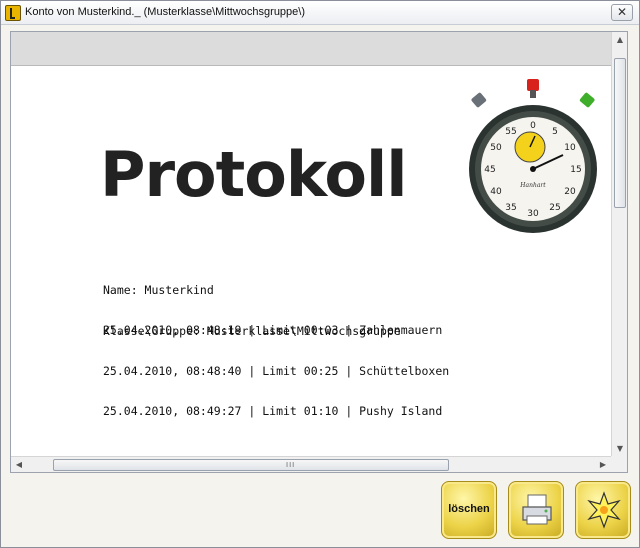 This screenshot has width=640, height=548. What do you see at coordinates (619, 244) in the screenshot?
I see `vertical-scrollbar: ▲ ▼` at bounding box center [619, 244].